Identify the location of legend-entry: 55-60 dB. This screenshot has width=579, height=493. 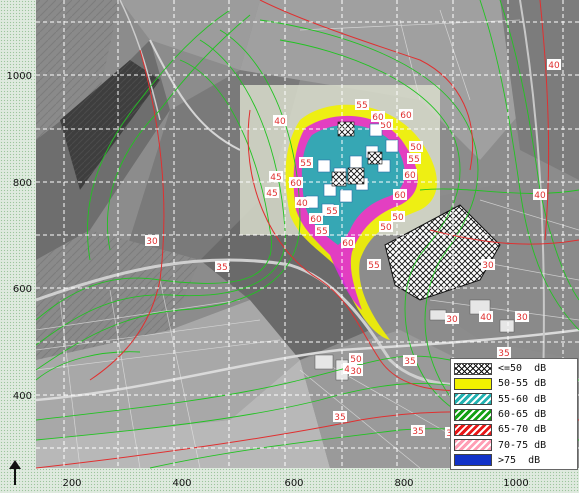
(514, 399).